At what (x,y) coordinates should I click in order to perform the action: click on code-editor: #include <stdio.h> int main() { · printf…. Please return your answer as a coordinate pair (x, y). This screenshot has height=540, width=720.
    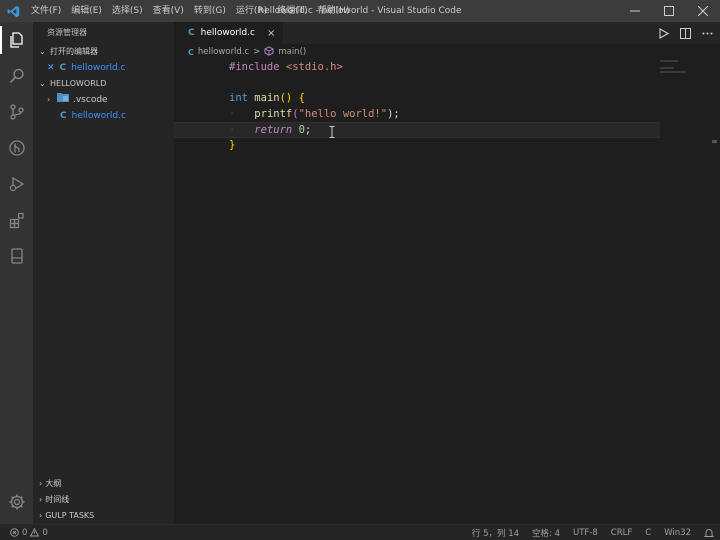
    Looking at the image, I should click on (417, 106).